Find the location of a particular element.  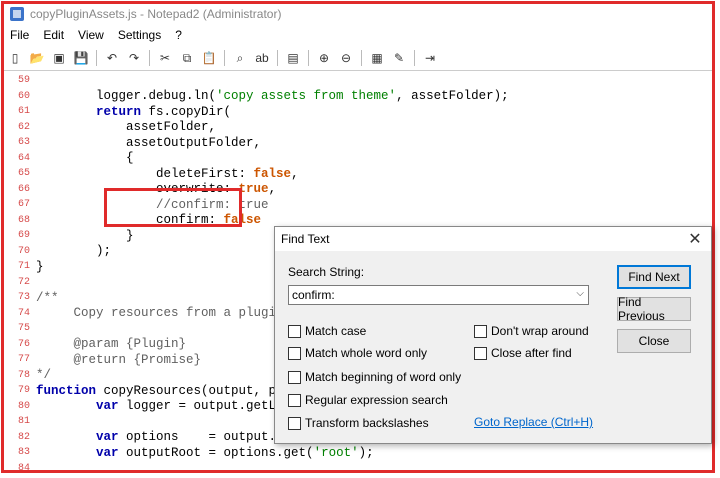

menu-file: File is located at coordinates (19, 35).